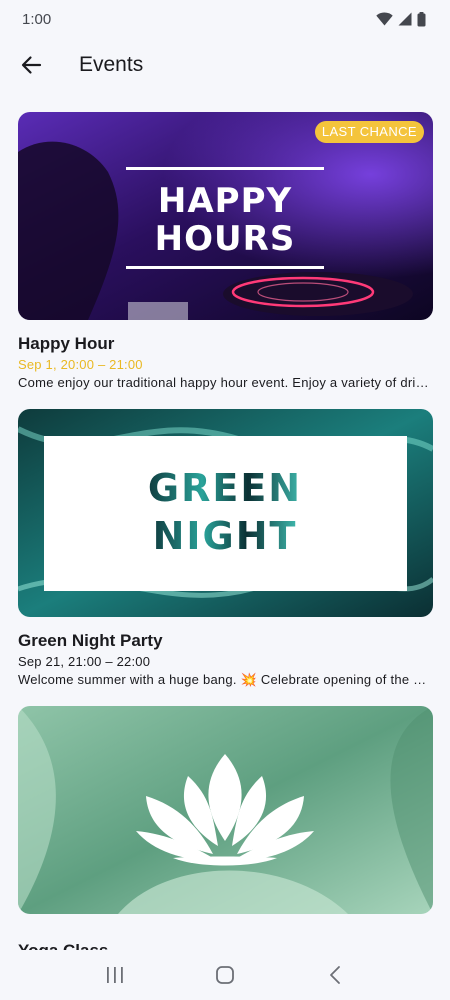 Image resolution: width=450 pixels, height=1000 pixels. I want to click on system-back-button, so click(335, 975).